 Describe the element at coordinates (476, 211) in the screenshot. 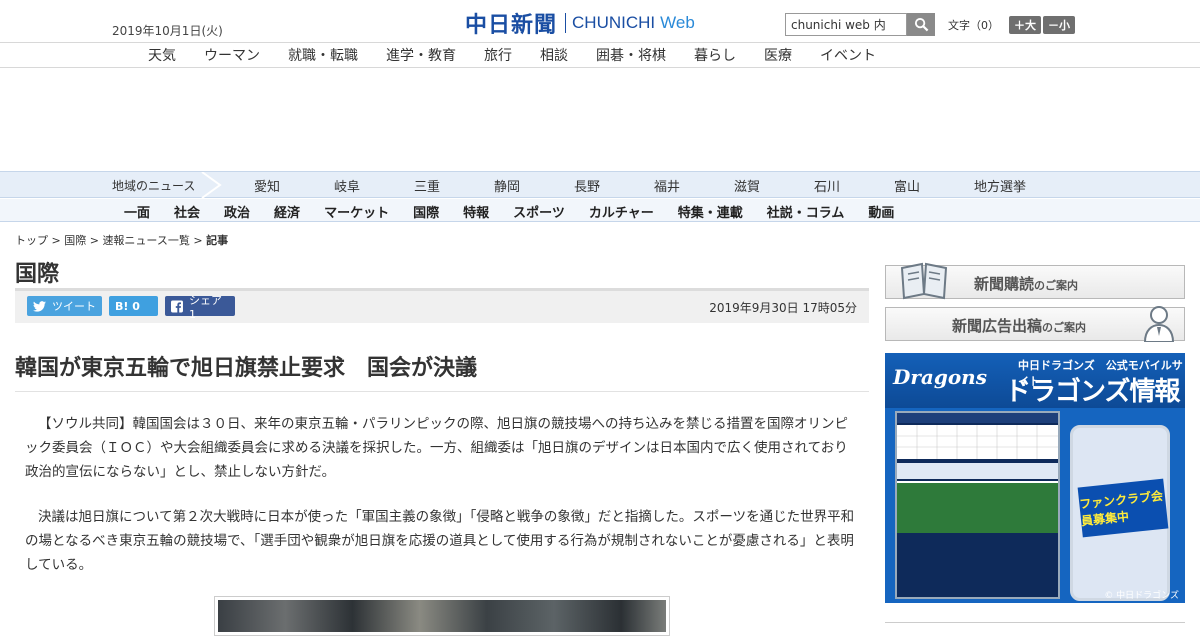

I see `category-item: 特報` at that location.